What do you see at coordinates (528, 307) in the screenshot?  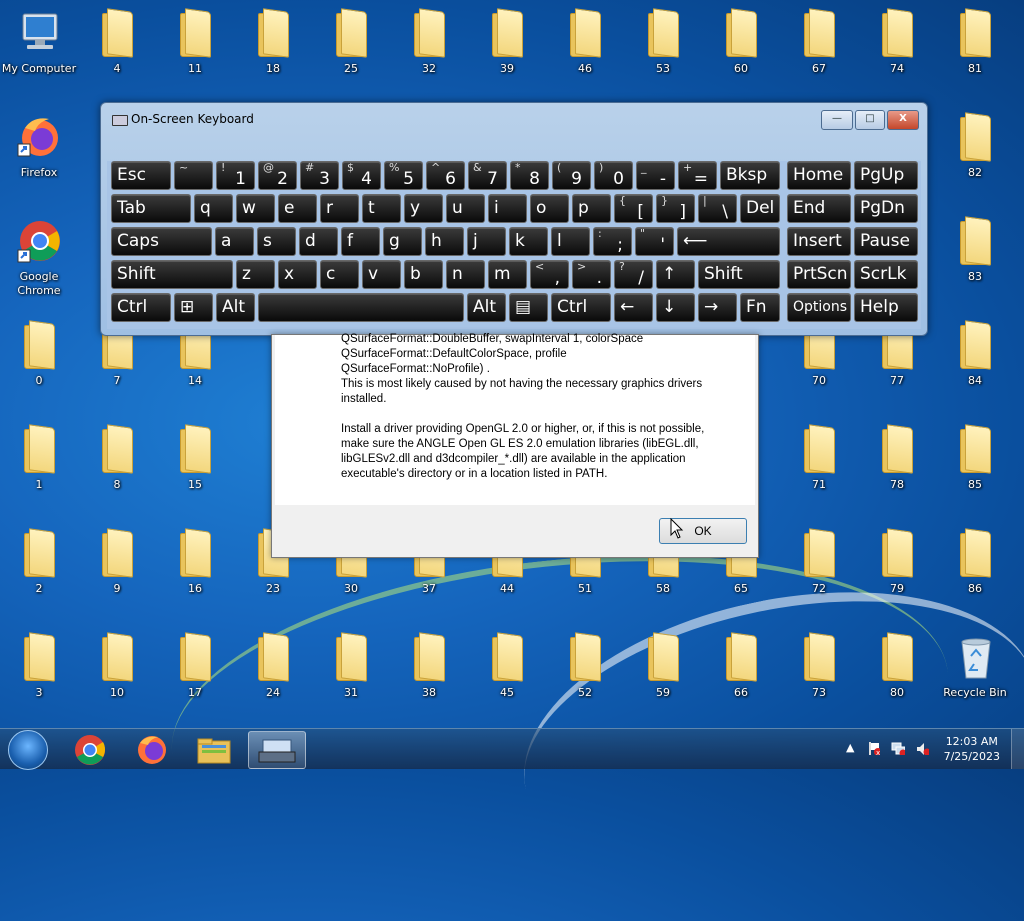 I see `key-menu: ▤` at bounding box center [528, 307].